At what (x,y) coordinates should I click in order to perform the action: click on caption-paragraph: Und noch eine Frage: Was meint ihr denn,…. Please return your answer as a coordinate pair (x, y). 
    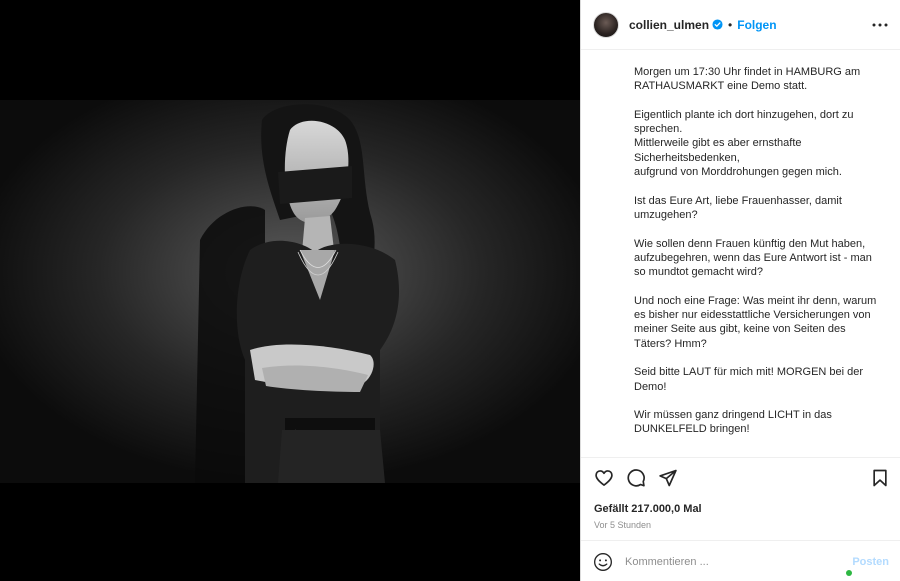
    Looking at the image, I should click on (755, 322).